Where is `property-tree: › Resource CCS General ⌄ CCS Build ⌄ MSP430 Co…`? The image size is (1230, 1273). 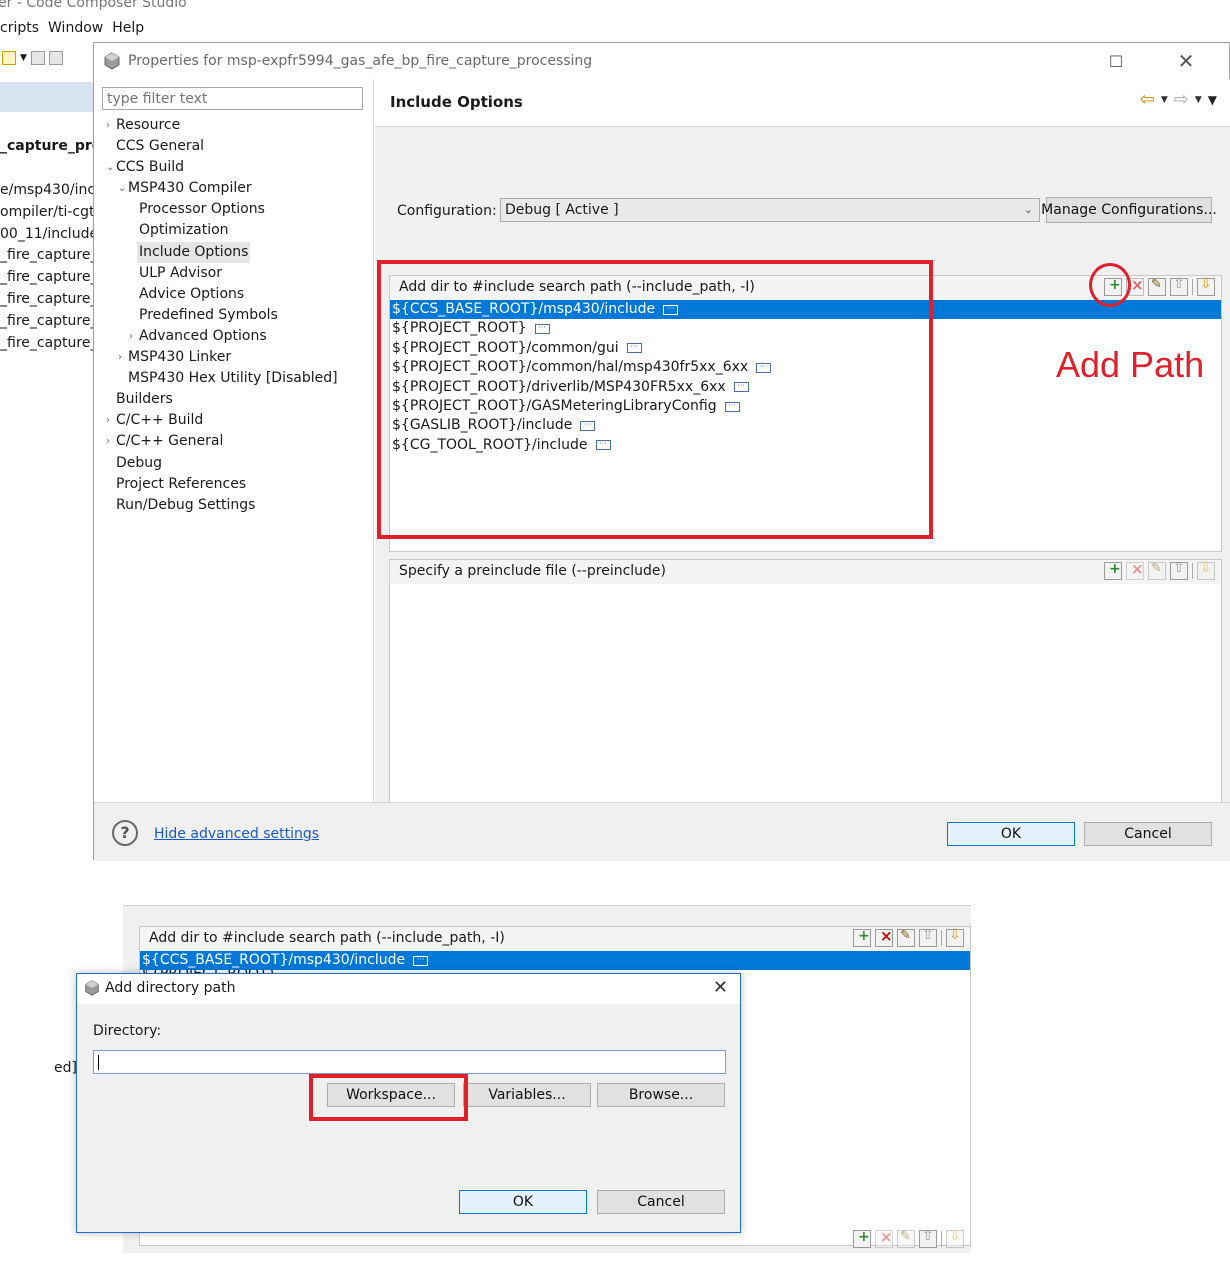
property-tree: › Resource CCS General ⌄ CCS Build ⌄ MSP430 Co… is located at coordinates (234, 315).